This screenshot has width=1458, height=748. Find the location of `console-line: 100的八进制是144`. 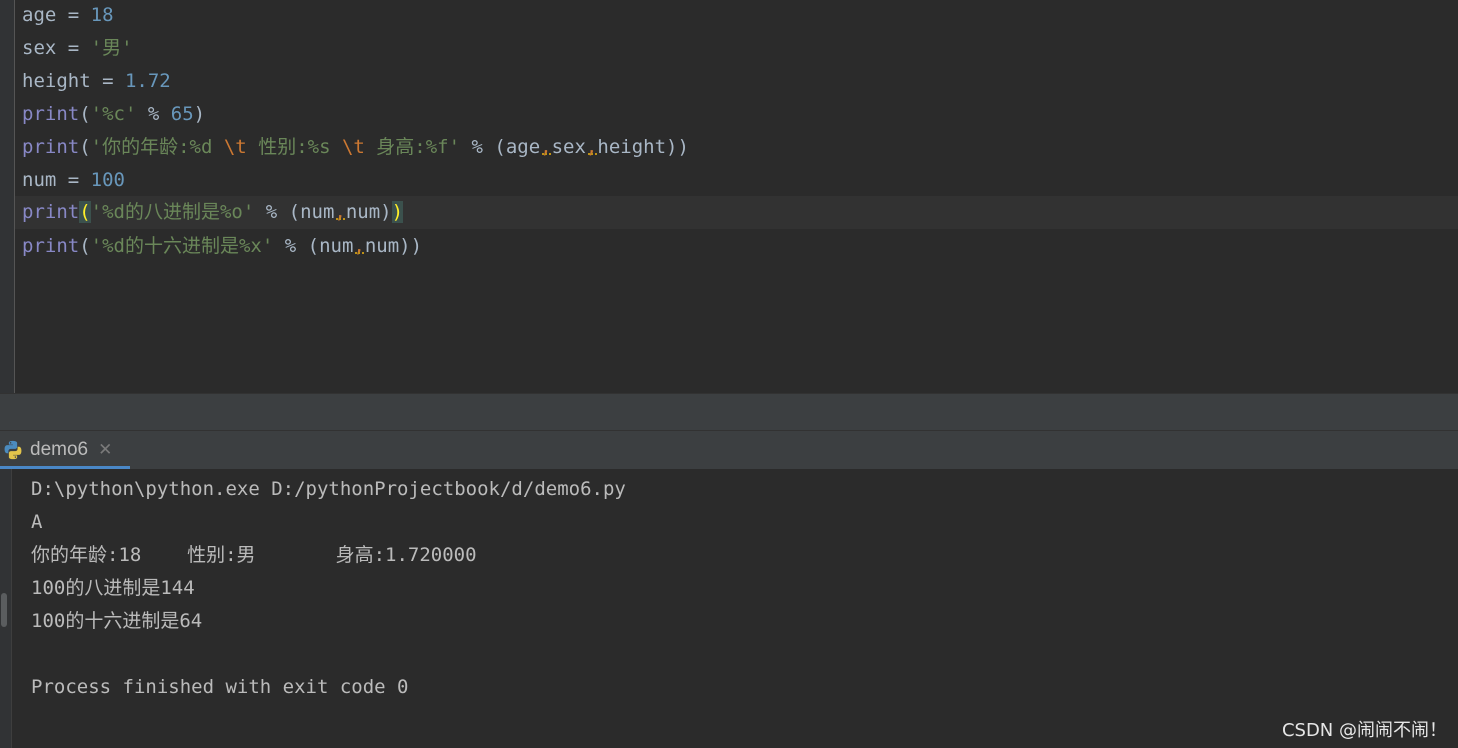

console-line: 100的八进制是144 is located at coordinates (113, 588).